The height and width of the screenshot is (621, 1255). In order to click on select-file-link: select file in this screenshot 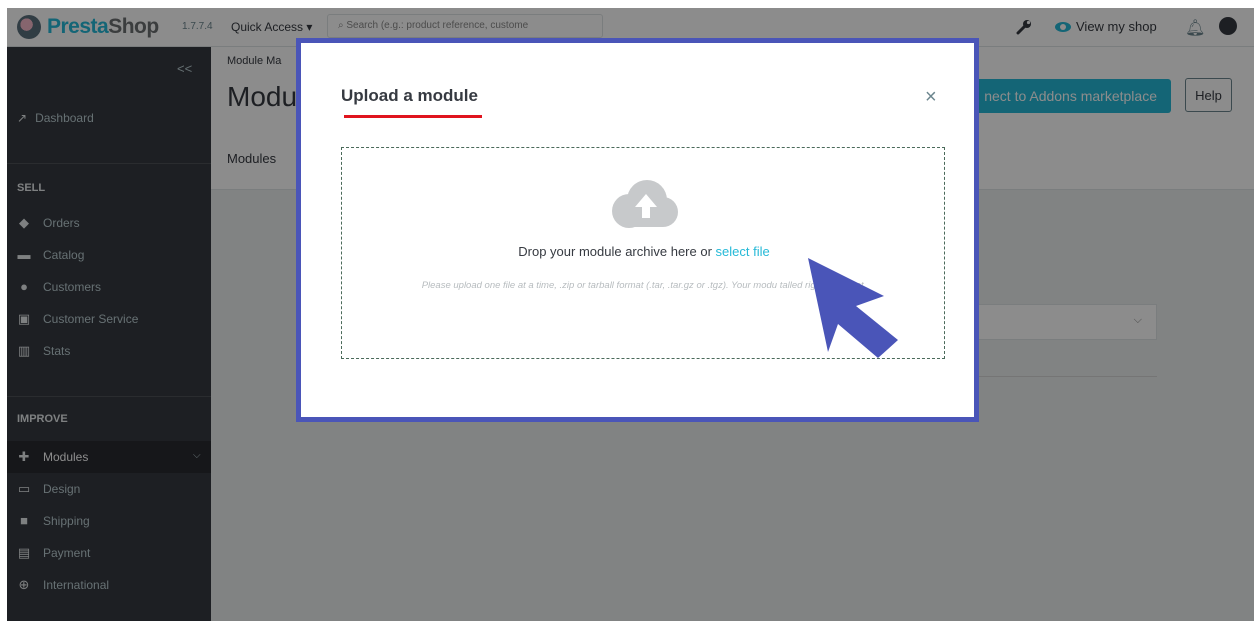, I will do `click(743, 251)`.